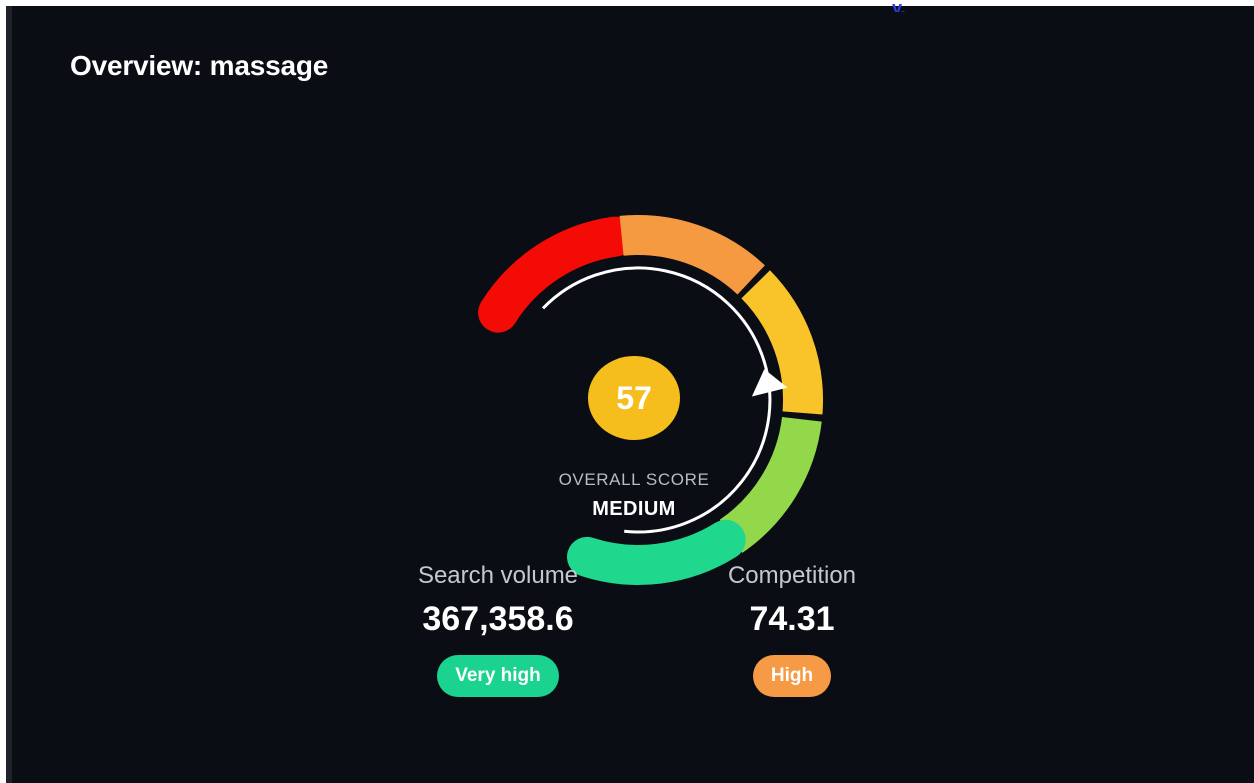 The width and height of the screenshot is (1254, 783). What do you see at coordinates (792, 676) in the screenshot?
I see `competition-badge: High` at bounding box center [792, 676].